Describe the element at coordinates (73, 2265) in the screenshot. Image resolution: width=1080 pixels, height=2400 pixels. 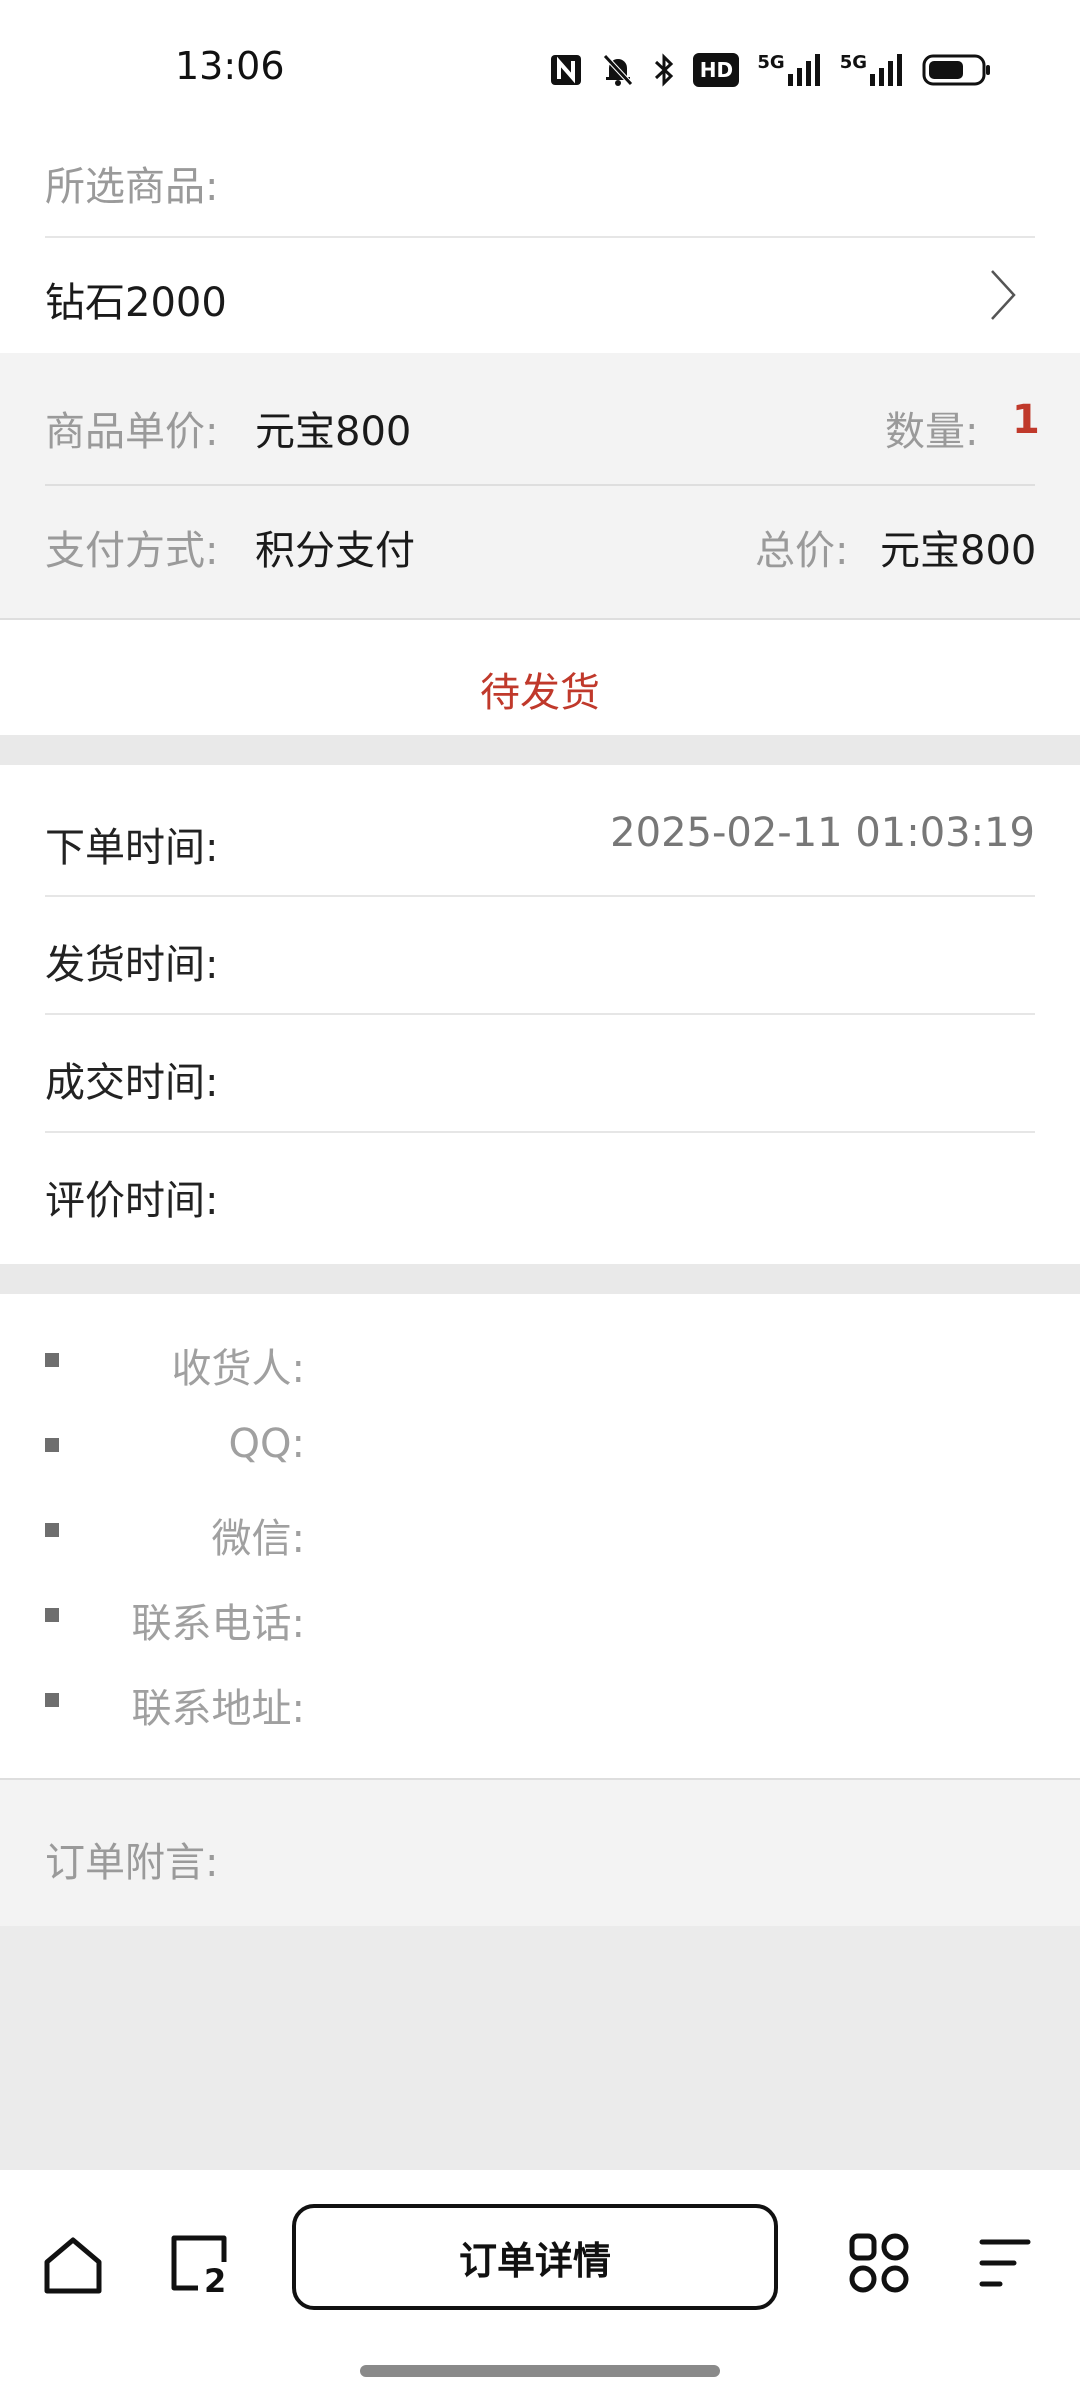
I see `home-icon` at that location.